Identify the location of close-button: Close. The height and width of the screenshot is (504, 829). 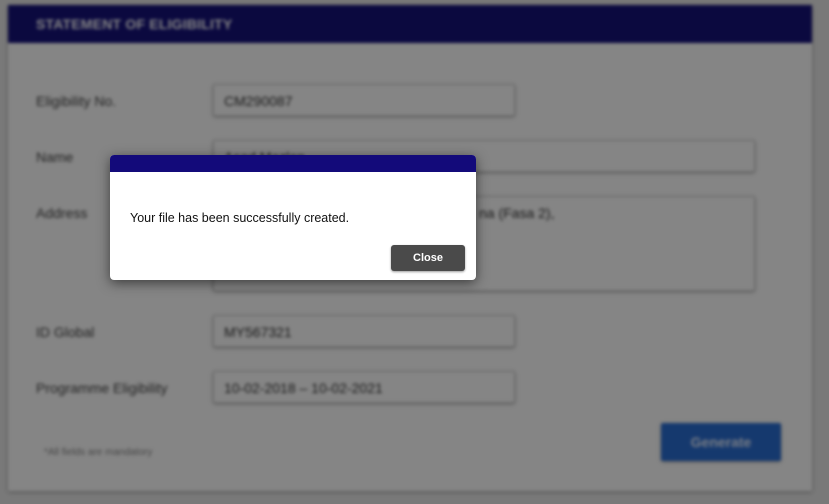
(428, 258).